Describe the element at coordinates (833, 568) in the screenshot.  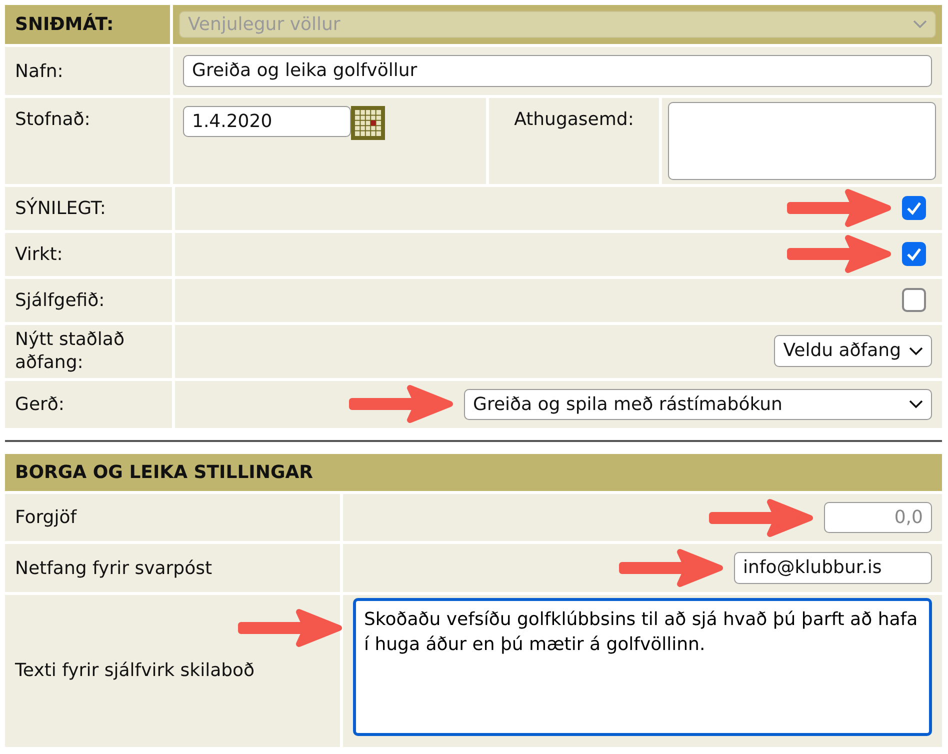
I see `email-field: info@klubbur.is` at that location.